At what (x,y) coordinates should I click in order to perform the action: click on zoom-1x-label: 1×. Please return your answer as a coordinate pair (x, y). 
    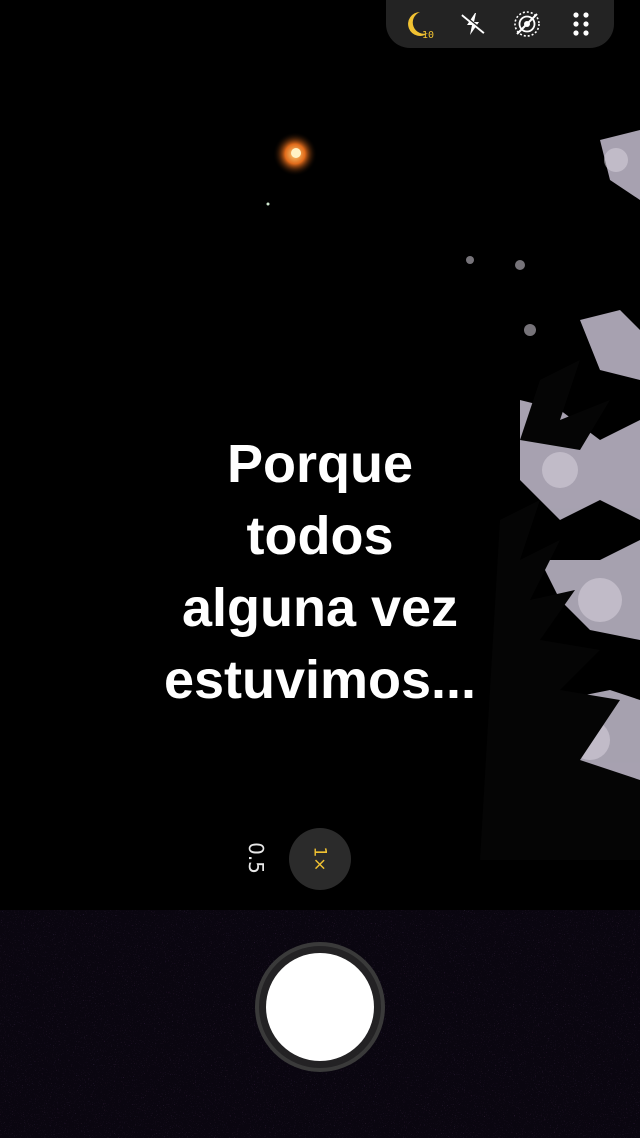
    Looking at the image, I should click on (320, 859).